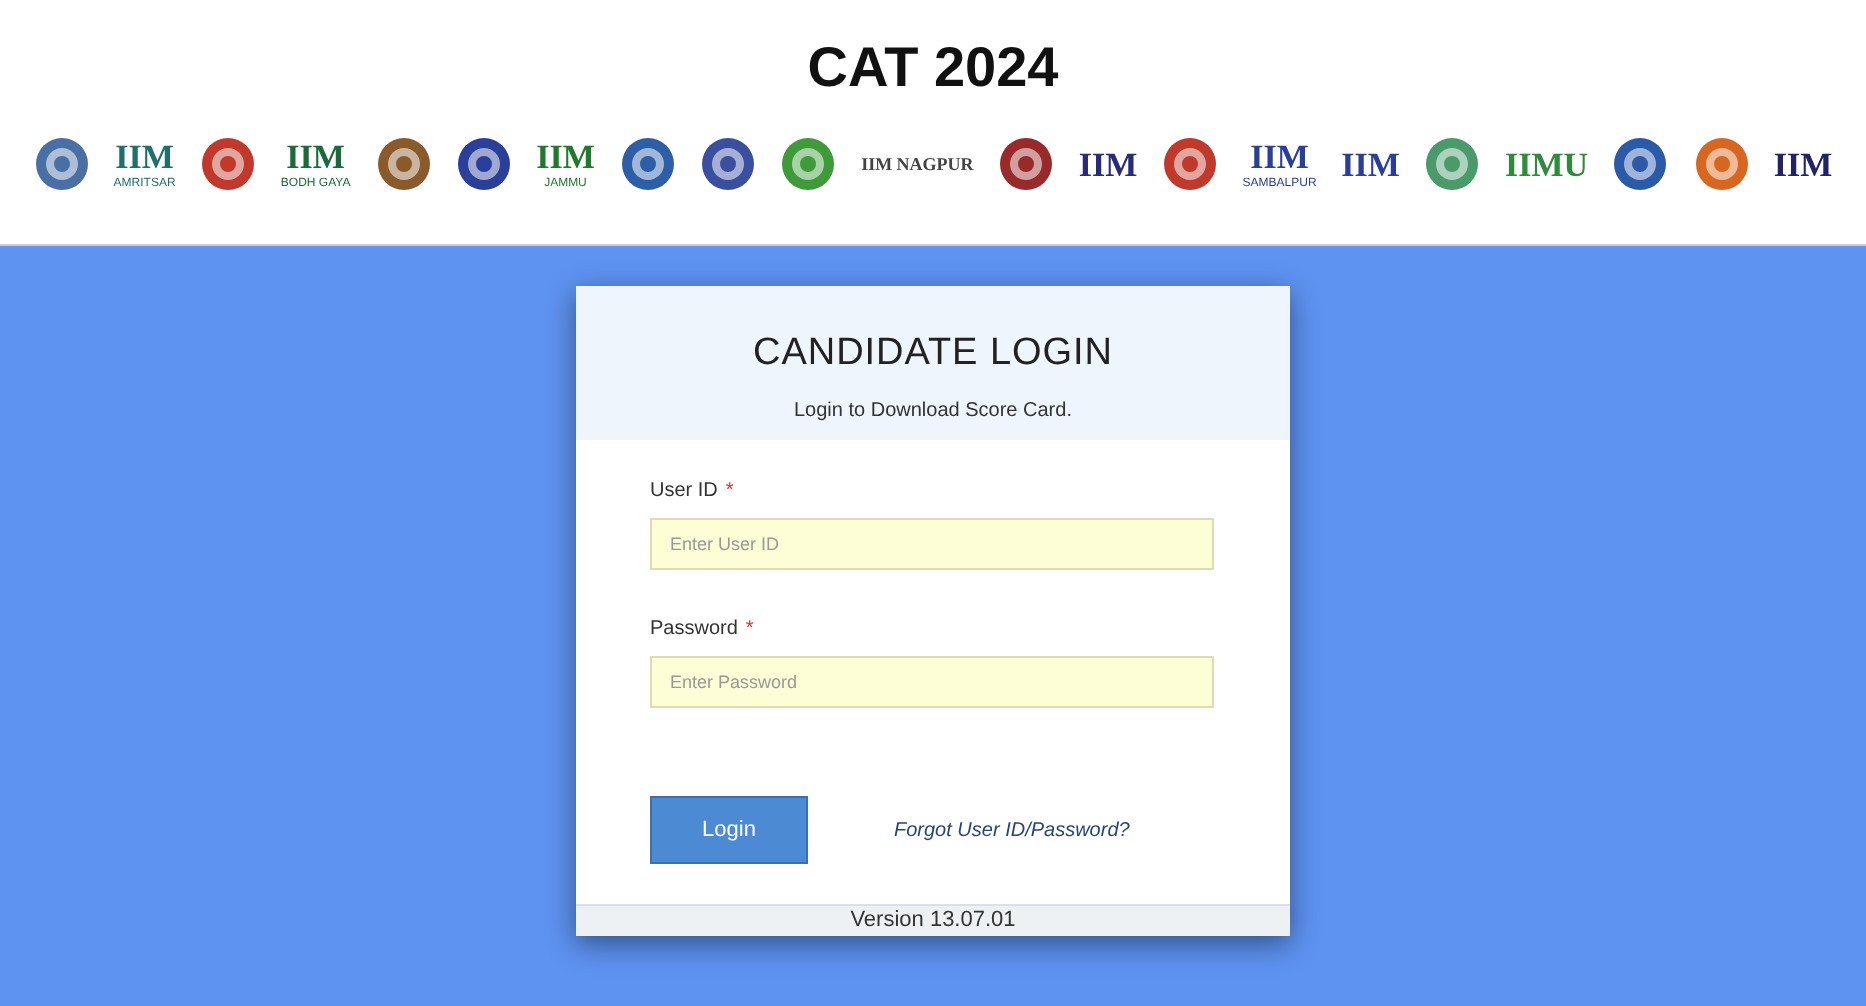 The image size is (1866, 1006). I want to click on field-label: User ID, so click(684, 492).